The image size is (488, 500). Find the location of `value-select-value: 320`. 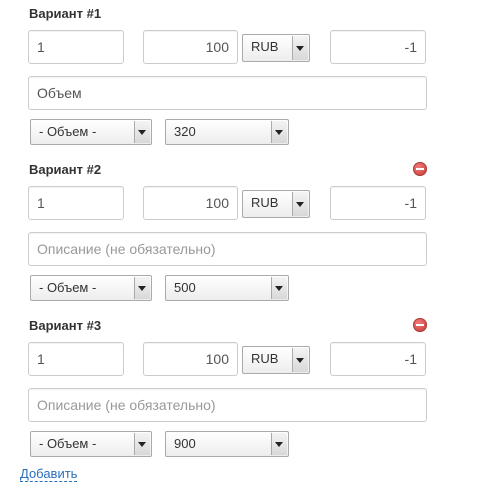

value-select-value: 320 is located at coordinates (185, 131).